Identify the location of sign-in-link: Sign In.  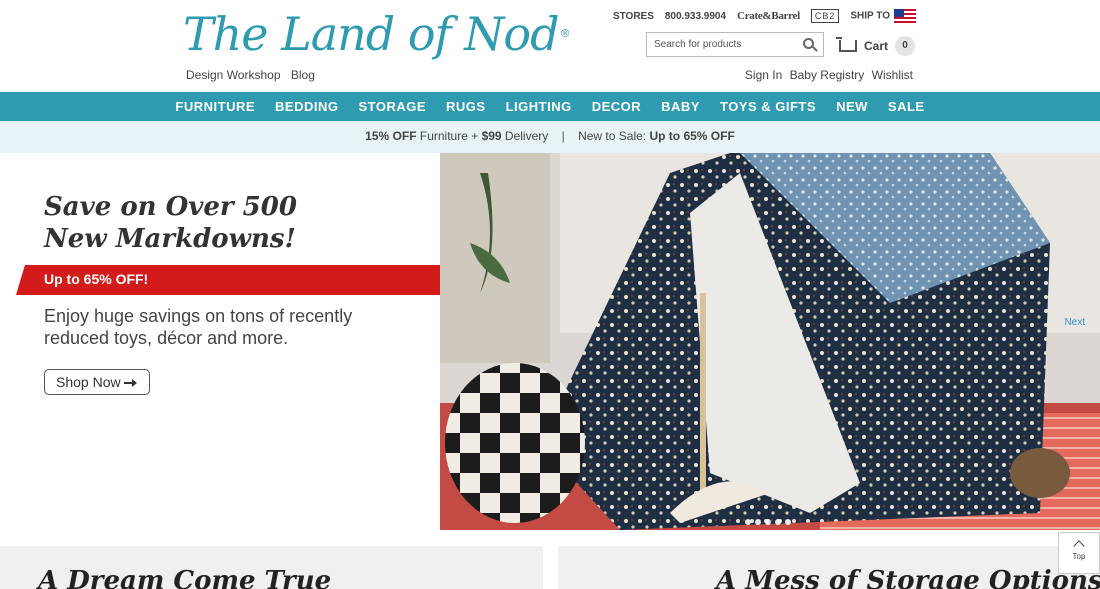
(763, 75).